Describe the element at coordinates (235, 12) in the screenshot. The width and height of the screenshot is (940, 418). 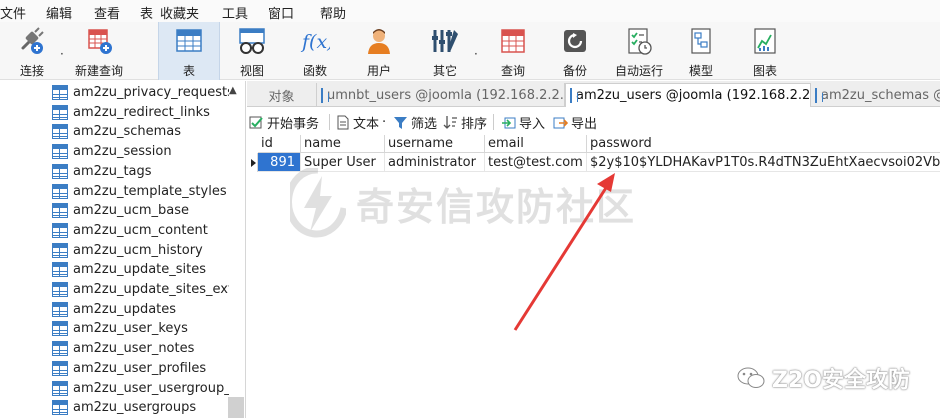
I see `menu-tools: 工具` at that location.